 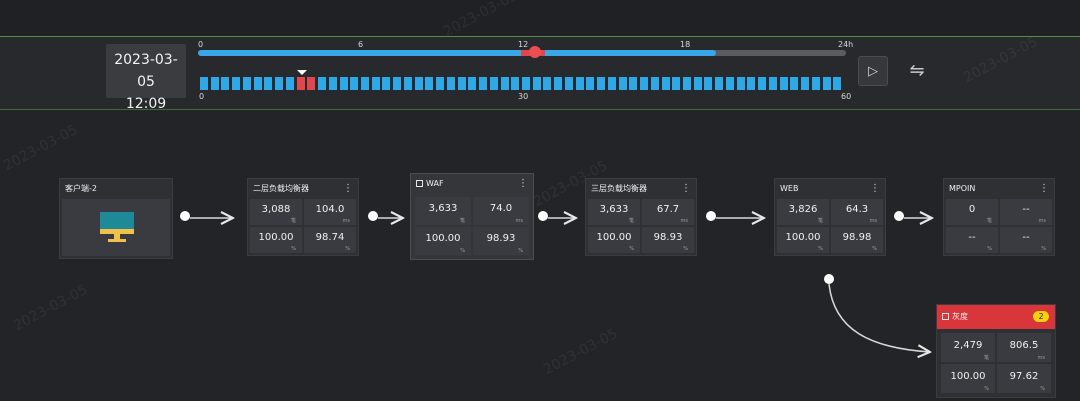 I want to click on node-title: 三层负载均衡器, so click(x=619, y=188).